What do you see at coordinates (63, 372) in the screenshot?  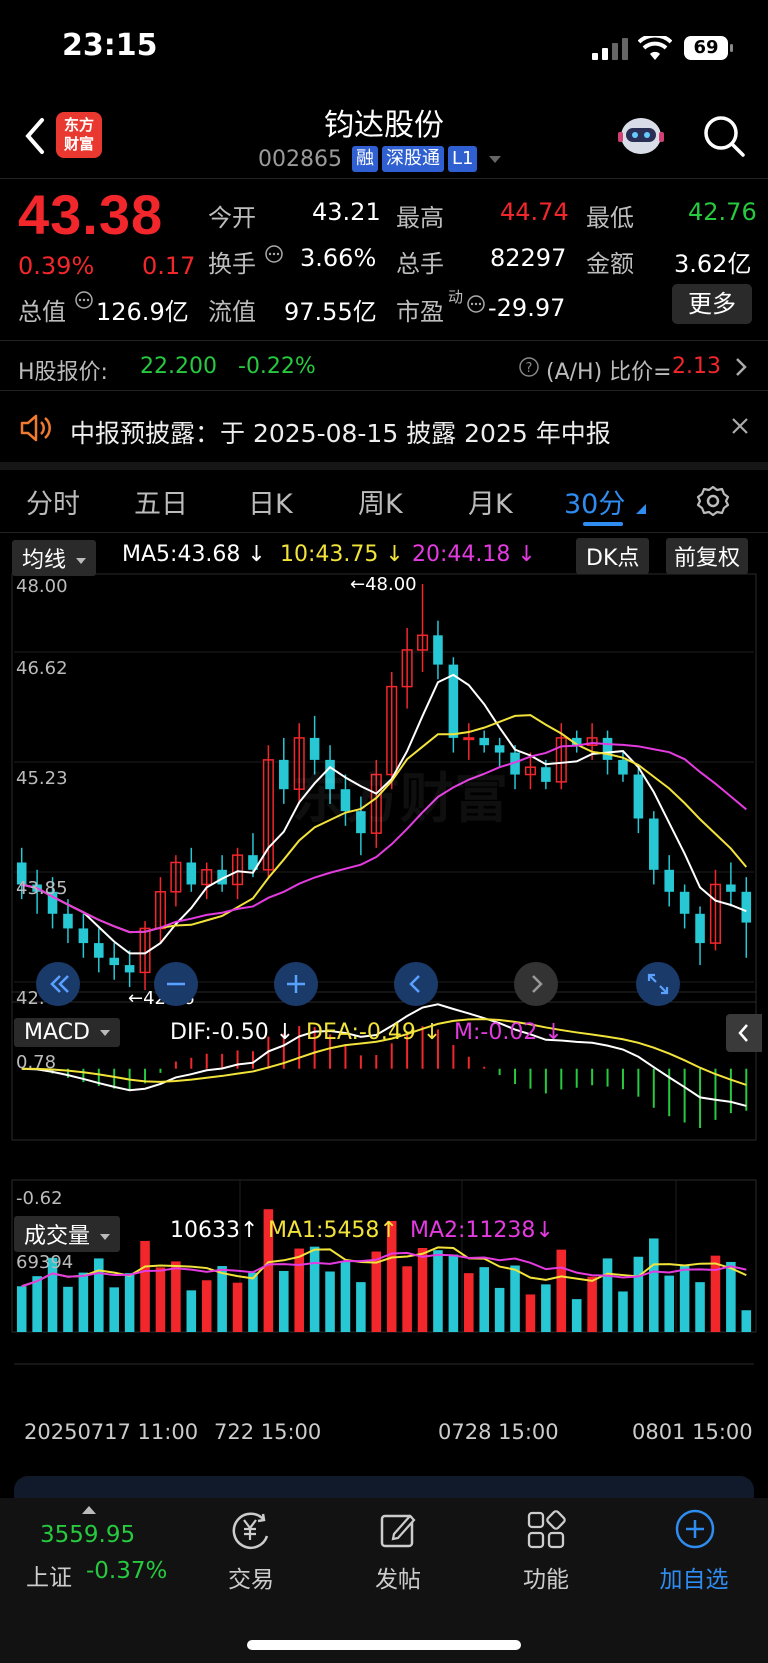 I see `hshare-label: H股报价:` at bounding box center [63, 372].